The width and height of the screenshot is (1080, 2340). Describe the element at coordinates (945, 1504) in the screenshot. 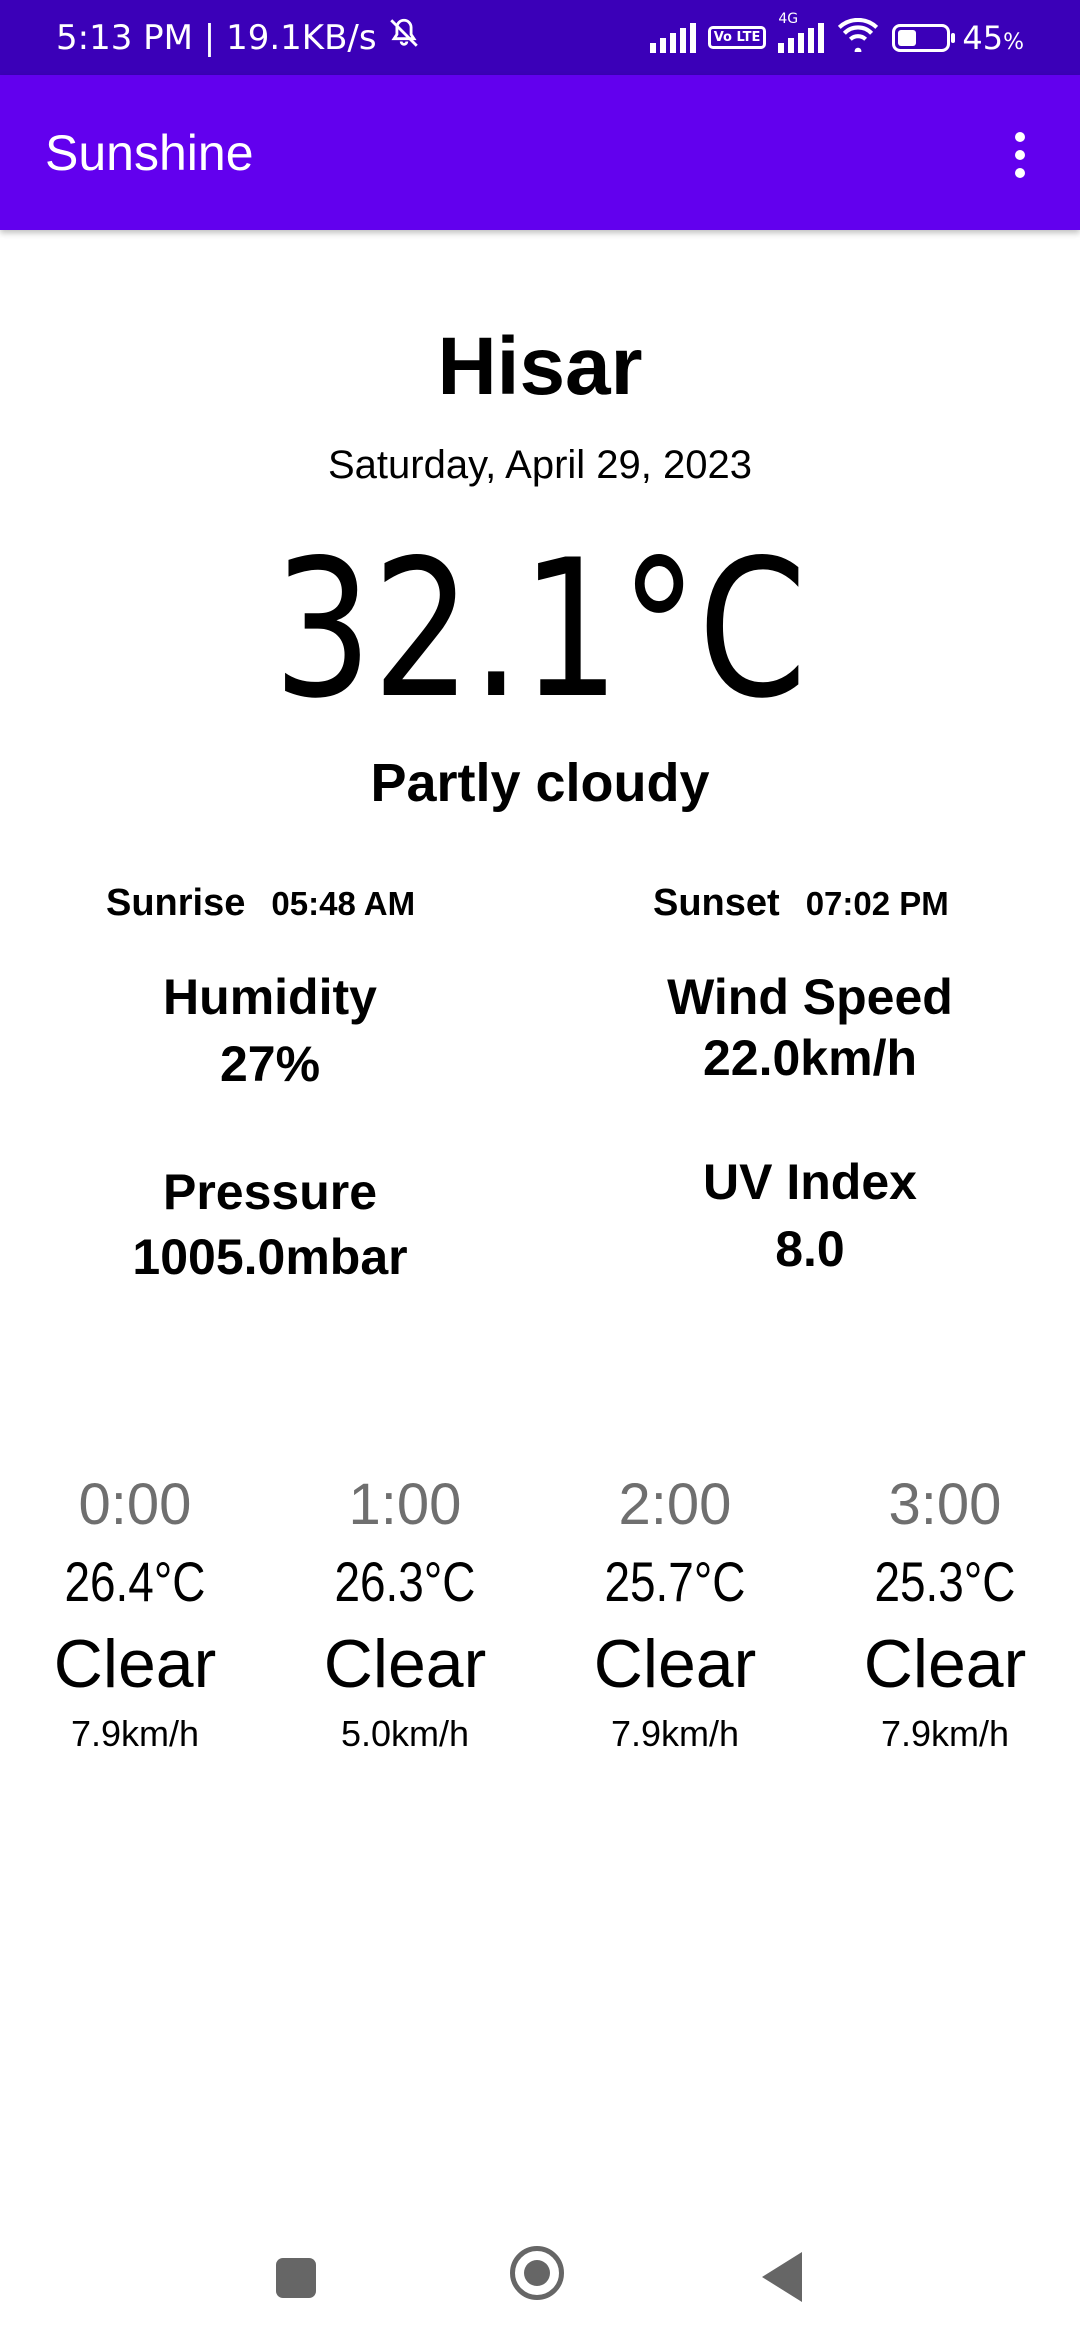

I see `hour-time: 3:00` at that location.